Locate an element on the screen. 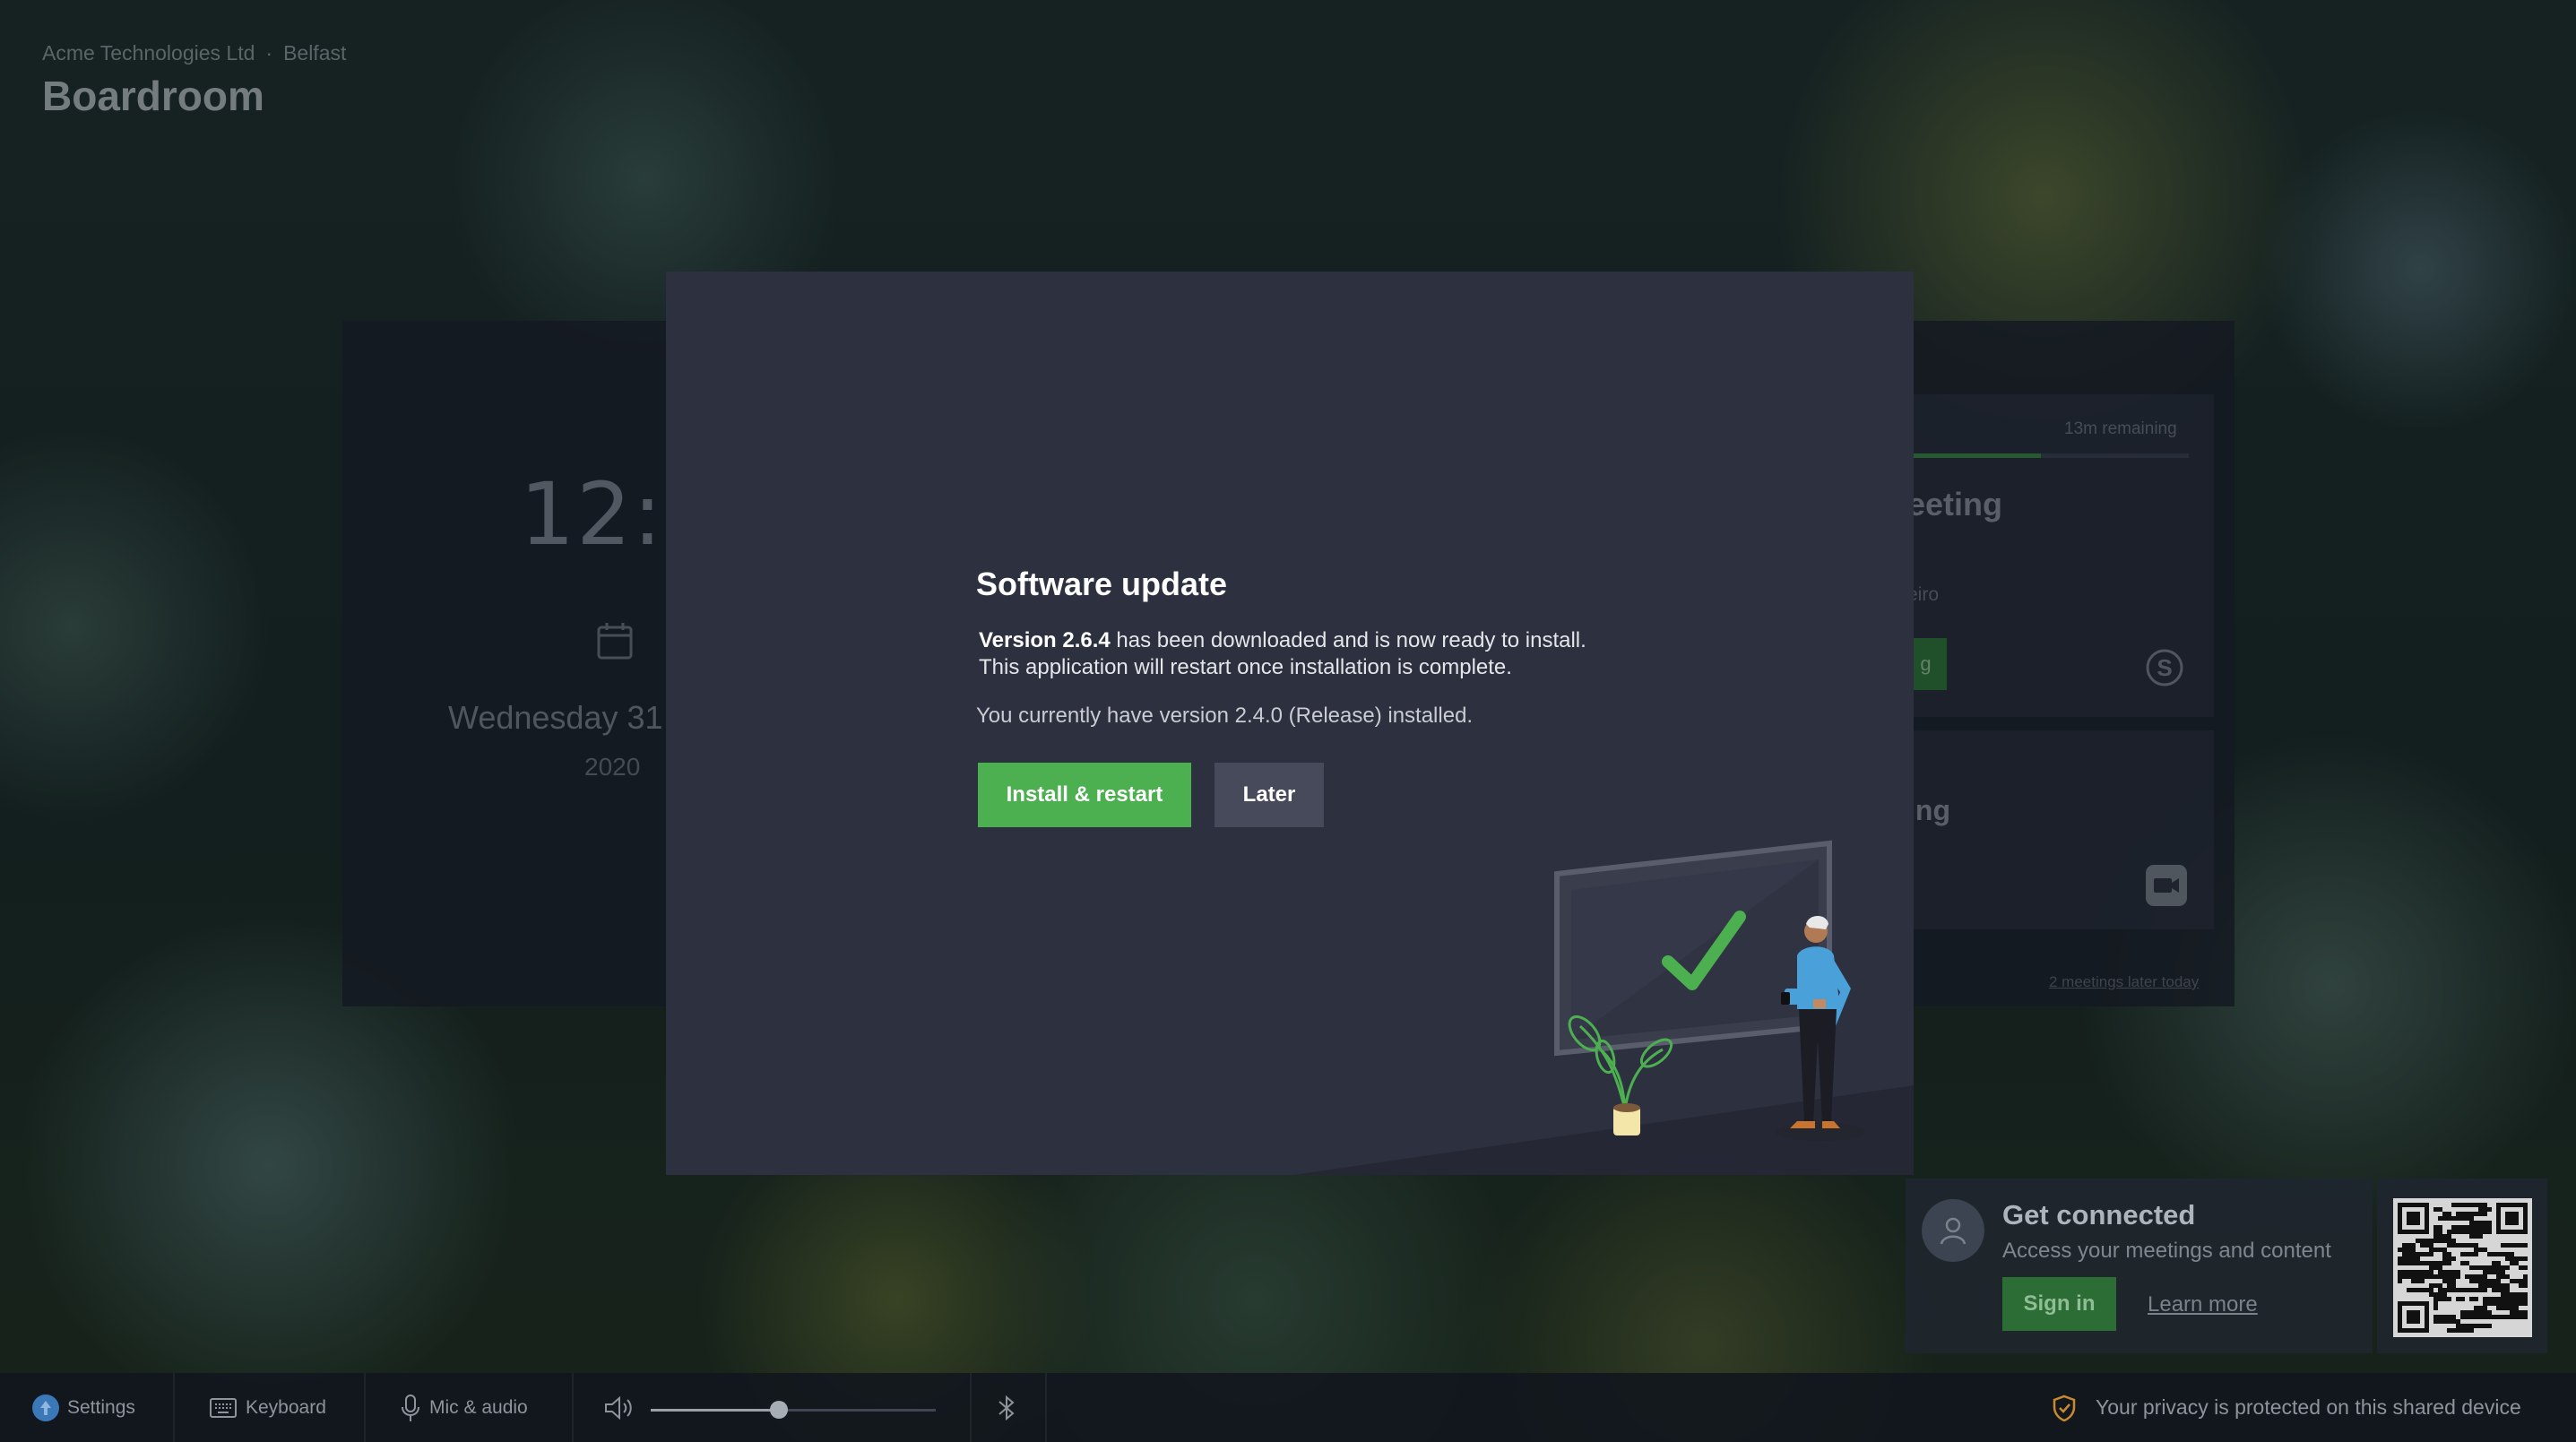  person-icon is located at coordinates (1953, 1230).